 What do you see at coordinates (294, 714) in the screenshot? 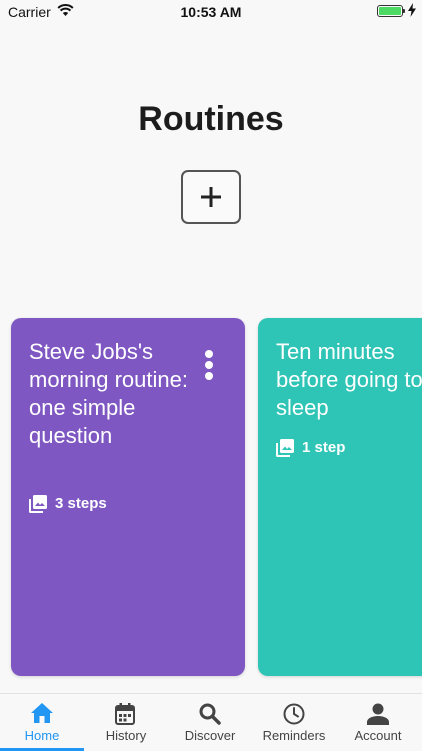
I see `clock-icon` at bounding box center [294, 714].